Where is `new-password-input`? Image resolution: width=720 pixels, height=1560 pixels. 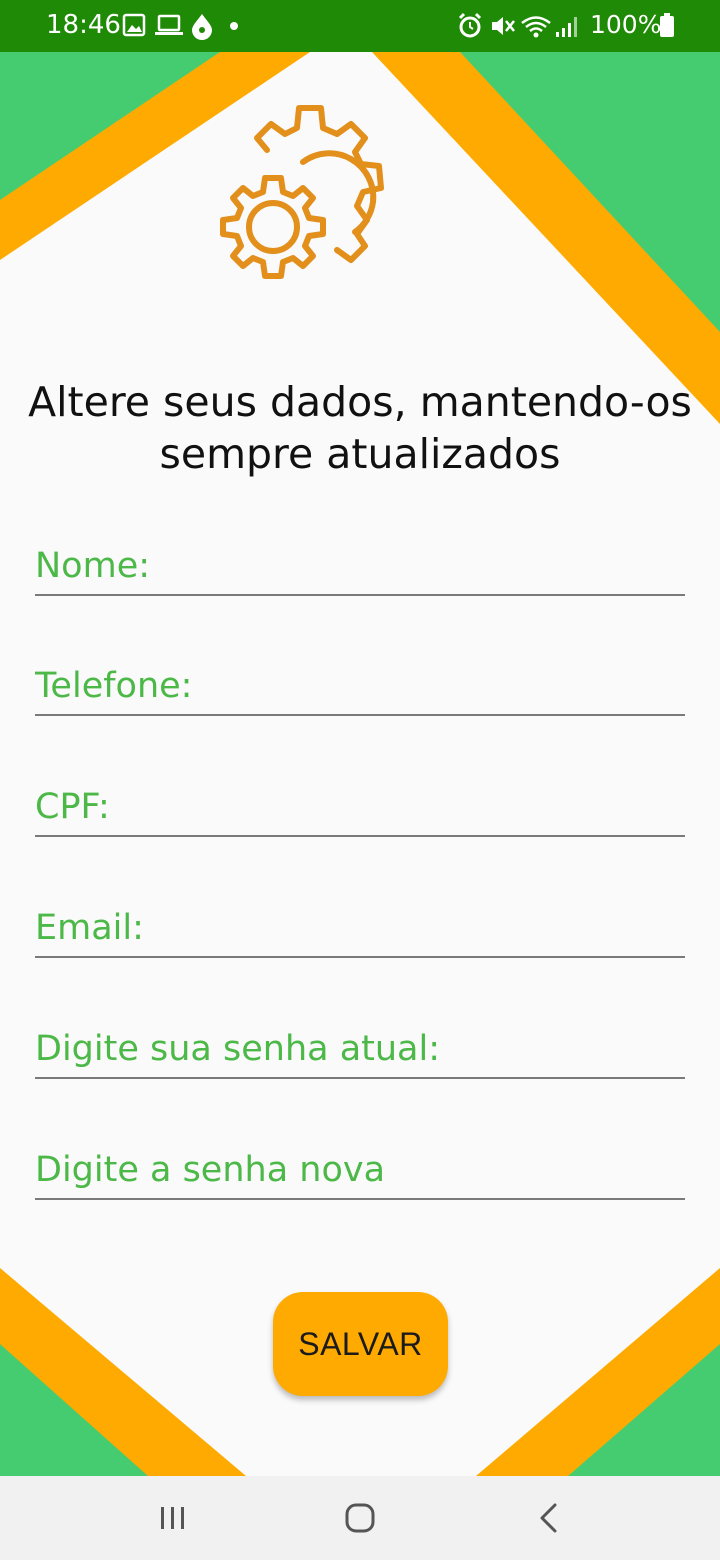
new-password-input is located at coordinates (360, 1170).